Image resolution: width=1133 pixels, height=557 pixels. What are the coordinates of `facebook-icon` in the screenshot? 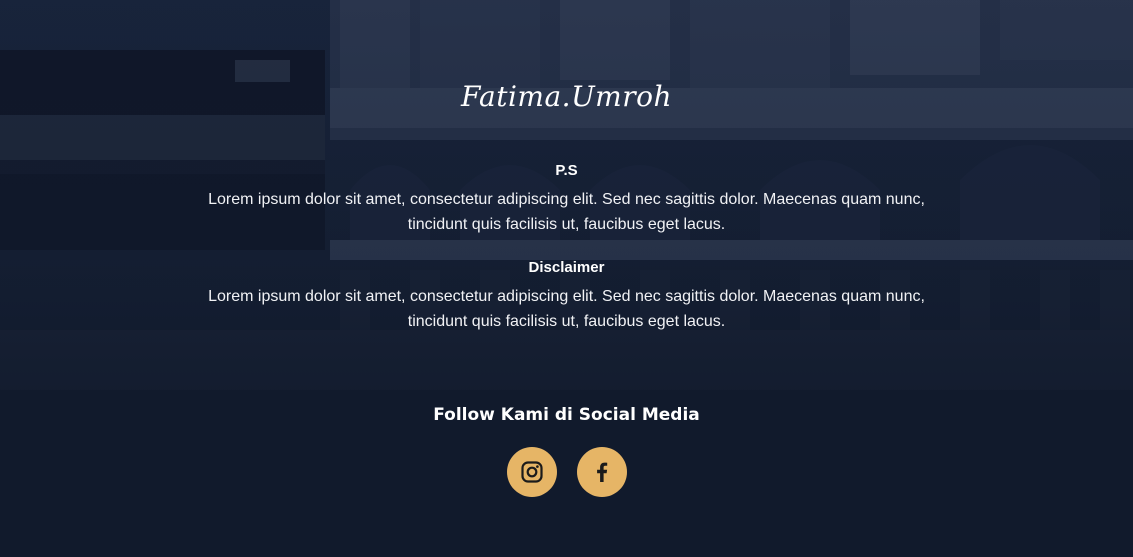 It's located at (602, 472).